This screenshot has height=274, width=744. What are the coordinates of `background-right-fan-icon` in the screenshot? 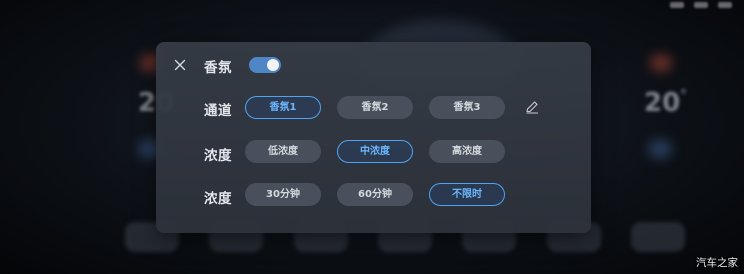 It's located at (660, 149).